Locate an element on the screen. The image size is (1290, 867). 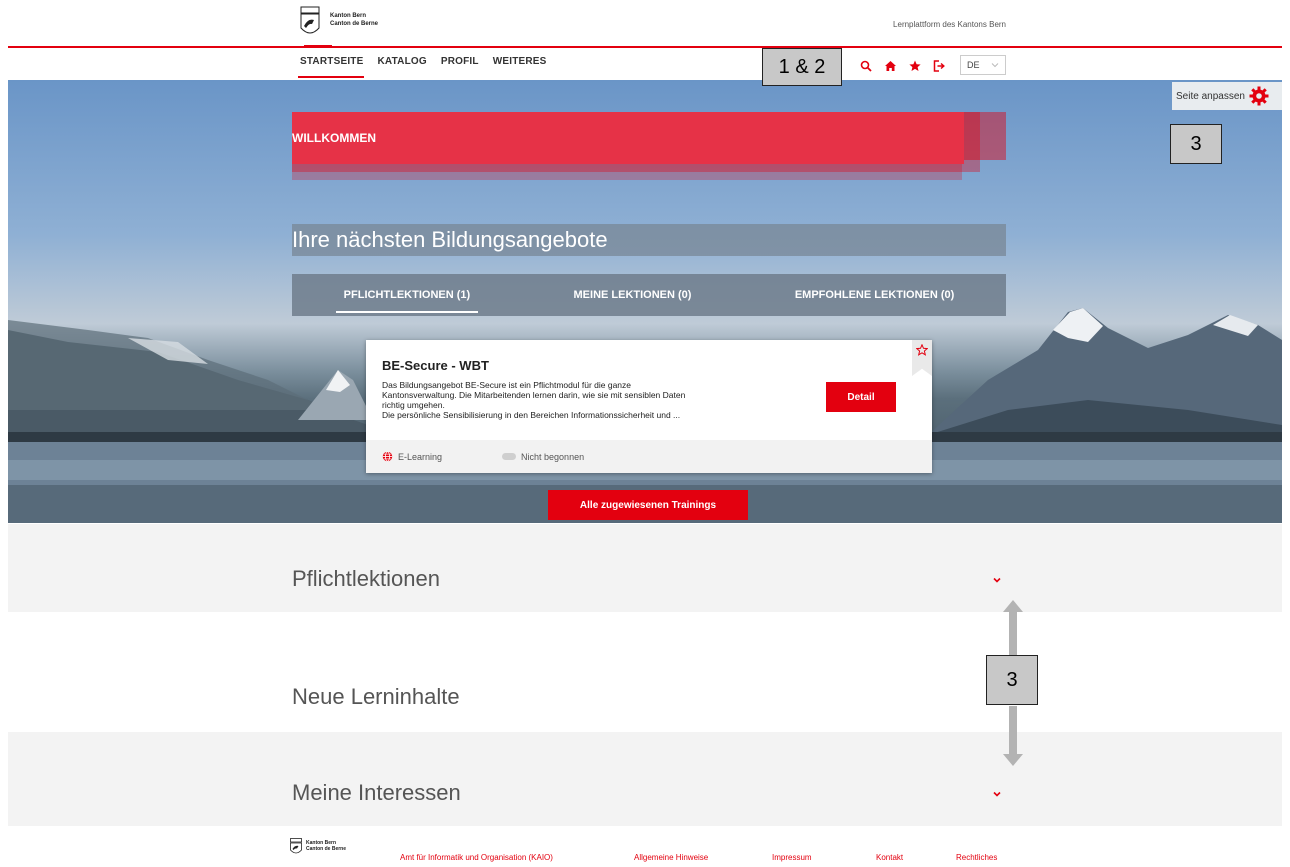
footer-link-impressum: Impressum is located at coordinates (792, 857).